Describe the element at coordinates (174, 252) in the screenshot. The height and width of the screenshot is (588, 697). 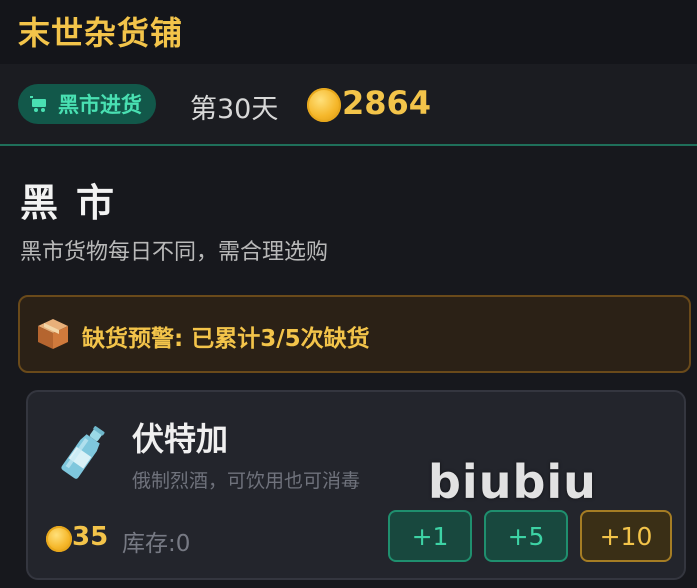
I see `section-description: 黑市货物每日不同，需合理选购` at that location.